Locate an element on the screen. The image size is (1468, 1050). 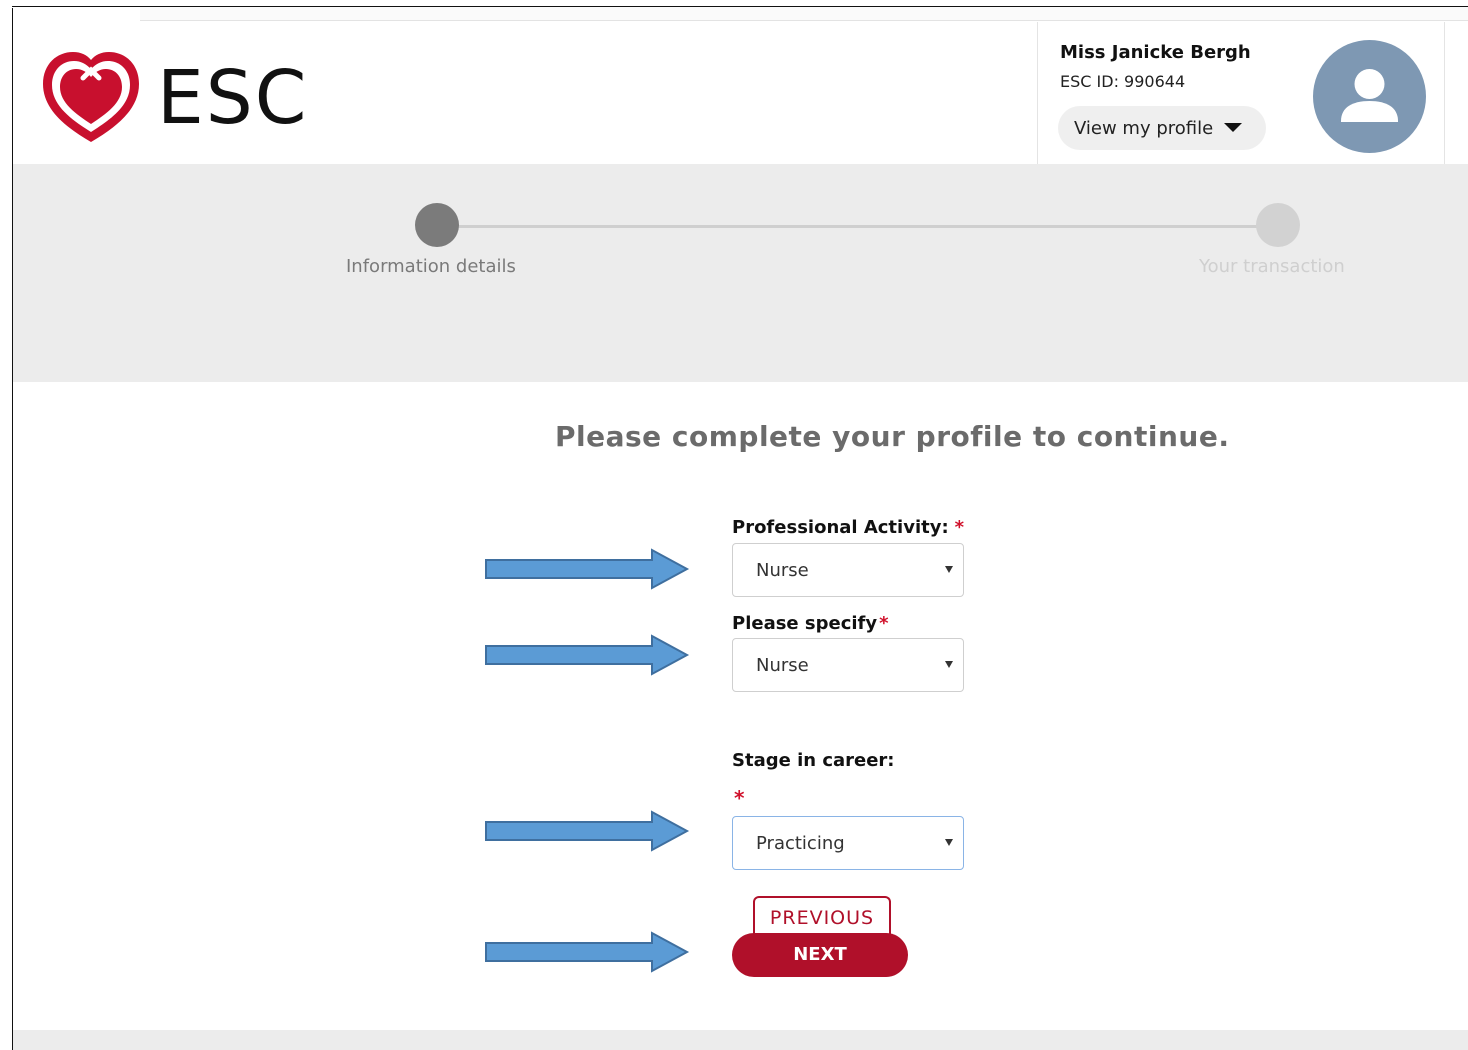
browser-top-strip is located at coordinates (804, 14).